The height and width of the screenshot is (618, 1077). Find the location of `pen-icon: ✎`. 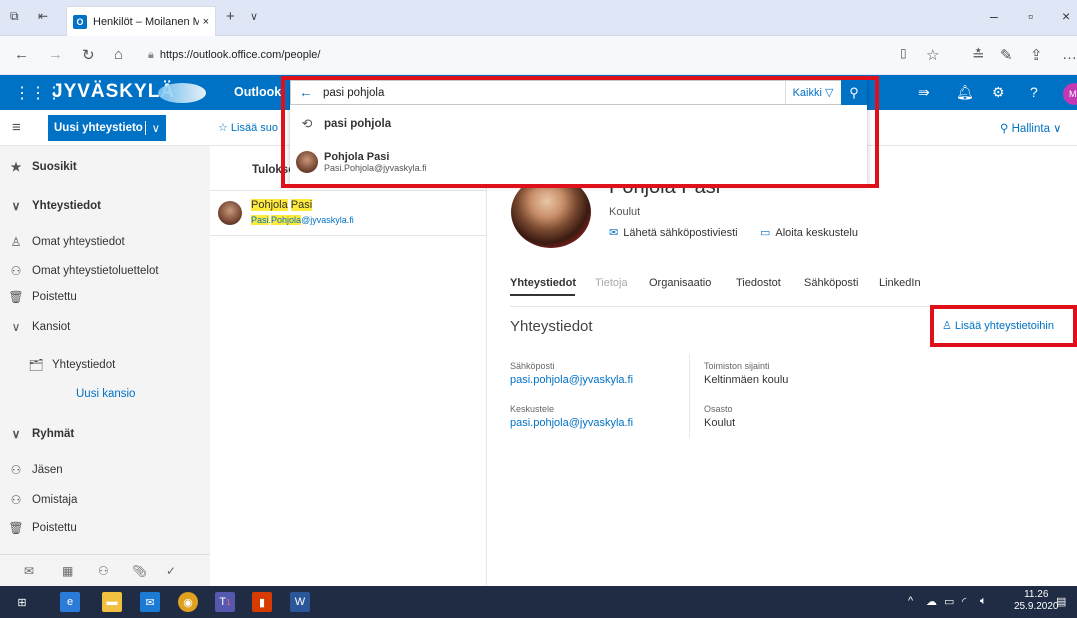

pen-icon: ✎ is located at coordinates (1006, 55).